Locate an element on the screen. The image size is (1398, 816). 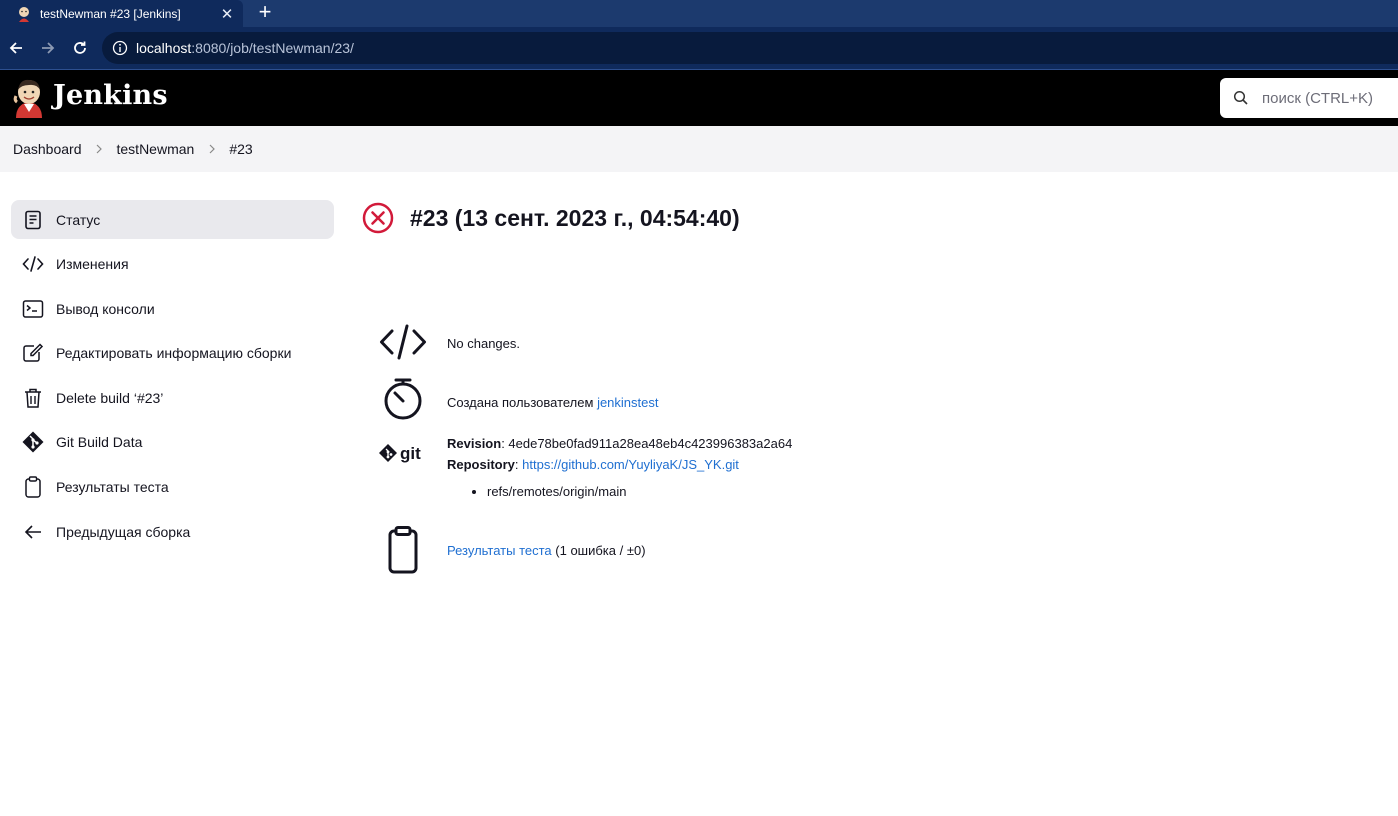
reload-icon is located at coordinates (80, 47).